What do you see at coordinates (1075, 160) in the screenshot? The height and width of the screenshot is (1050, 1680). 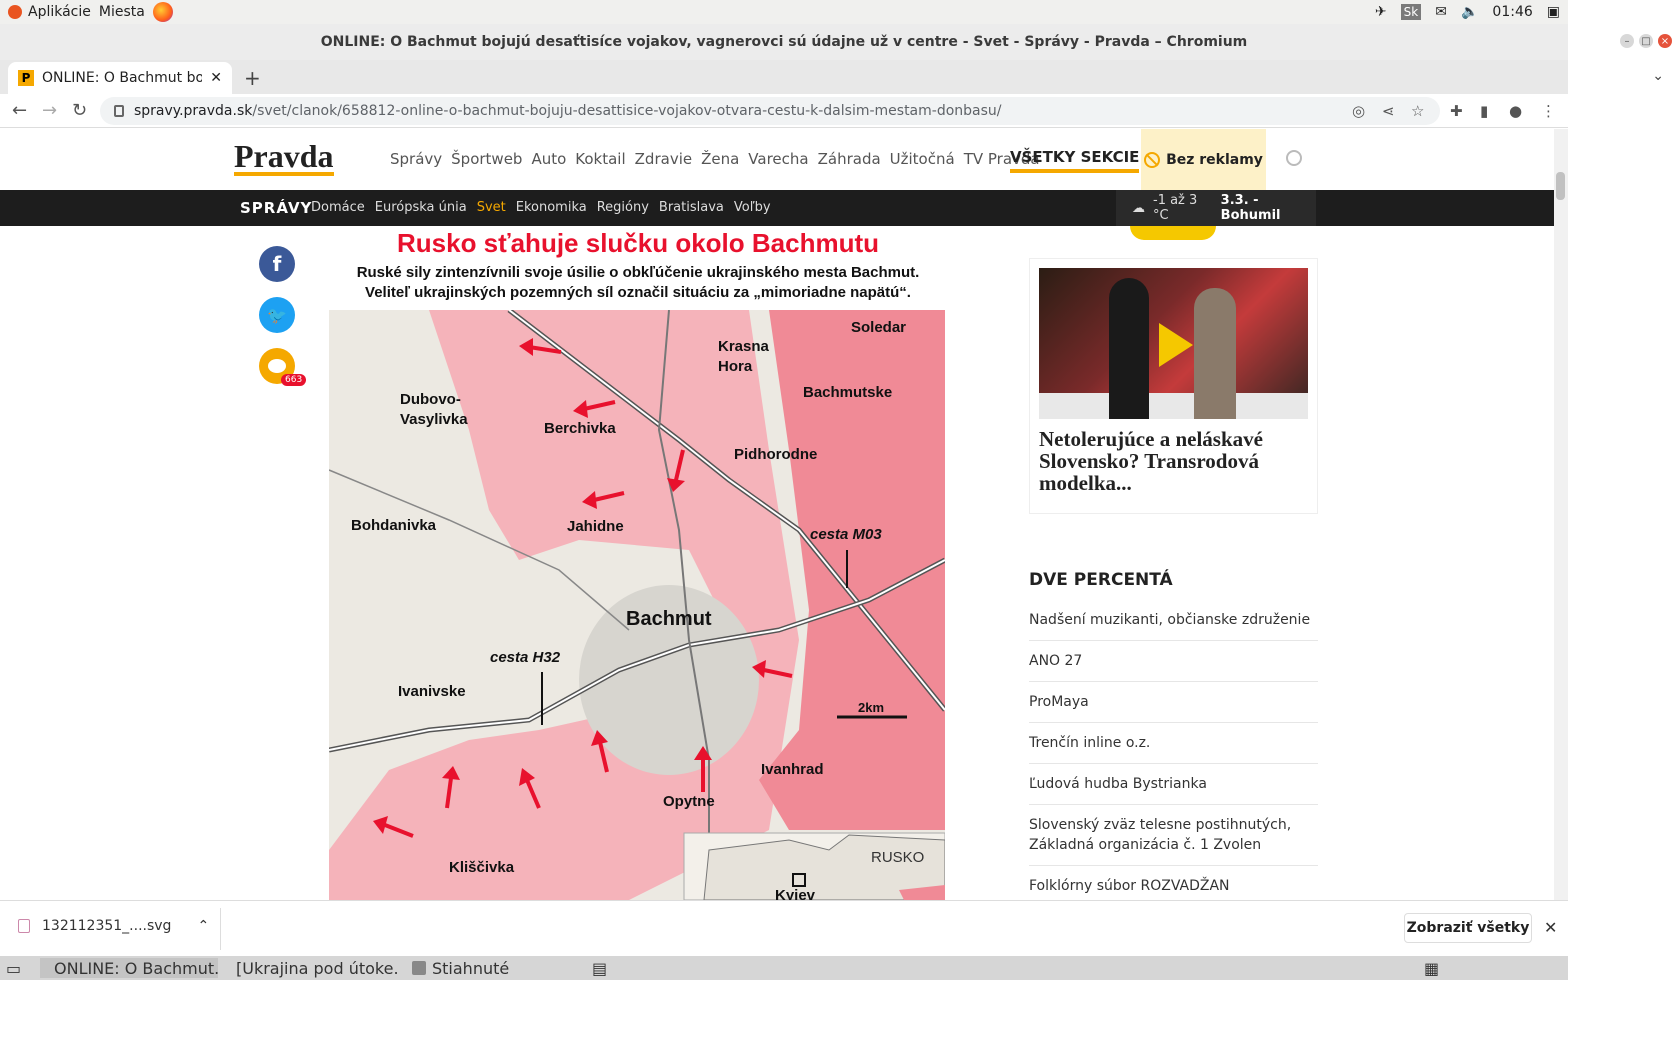 I see `all-sections-button: VŠETKY SEKCIE` at bounding box center [1075, 160].